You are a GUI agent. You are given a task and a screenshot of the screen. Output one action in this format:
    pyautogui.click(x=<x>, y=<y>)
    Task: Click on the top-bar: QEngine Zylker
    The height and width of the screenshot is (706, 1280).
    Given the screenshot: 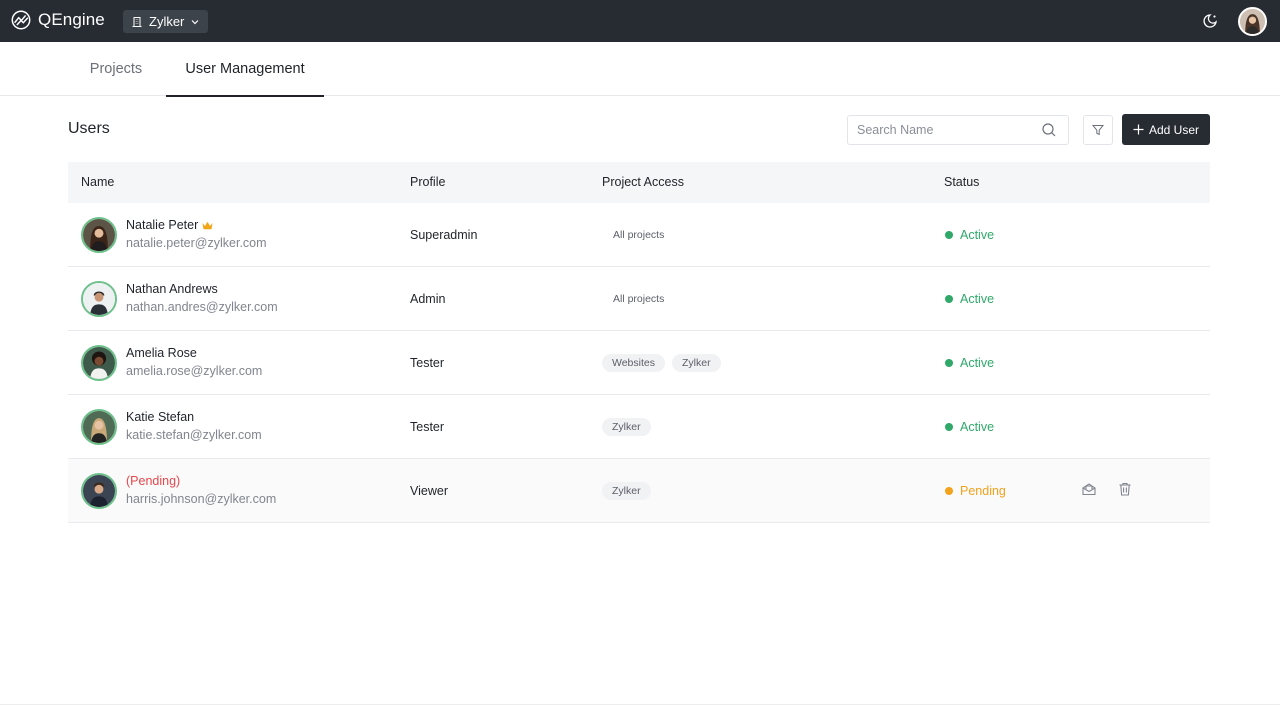 What is the action you would take?
    pyautogui.click(x=640, y=21)
    